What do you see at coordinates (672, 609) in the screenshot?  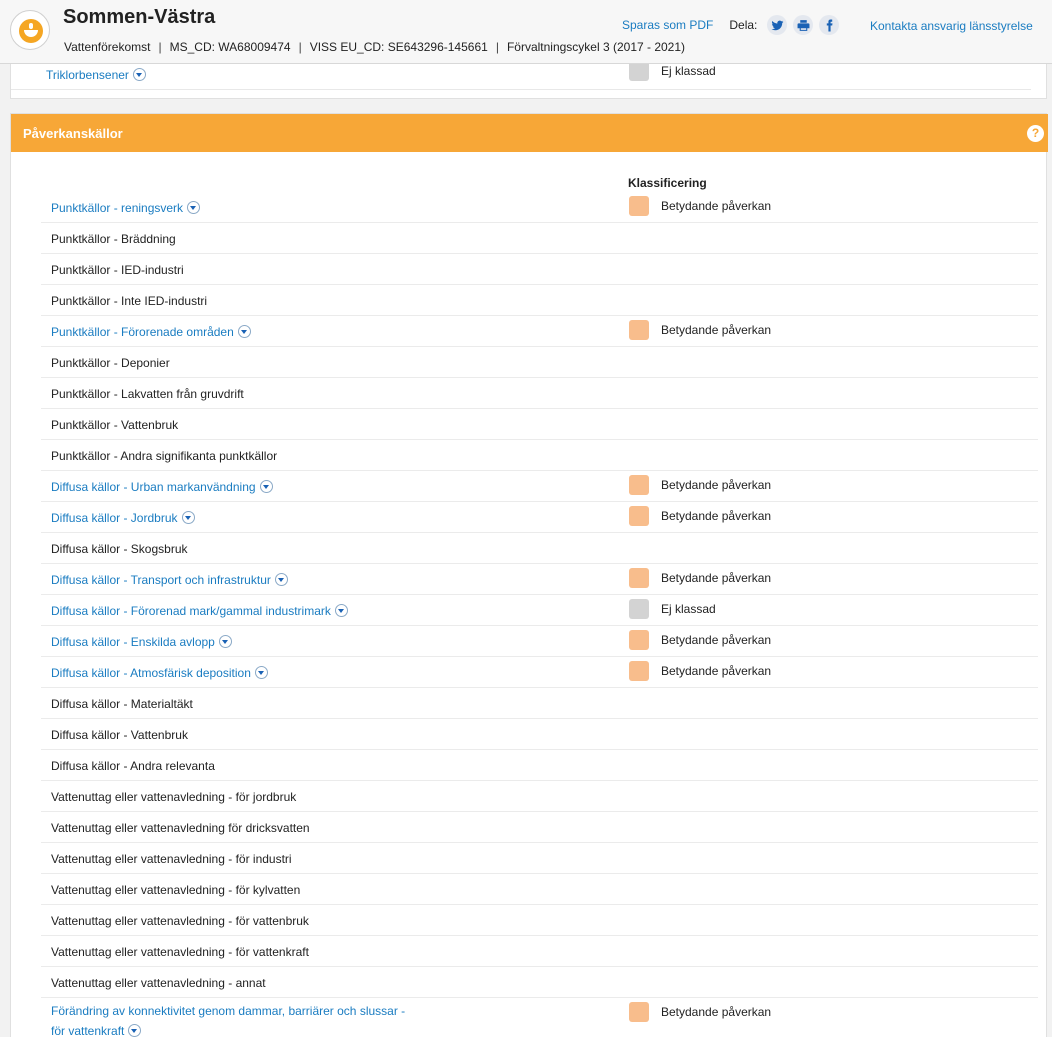 I see `classification-cell: Ej klassad` at bounding box center [672, 609].